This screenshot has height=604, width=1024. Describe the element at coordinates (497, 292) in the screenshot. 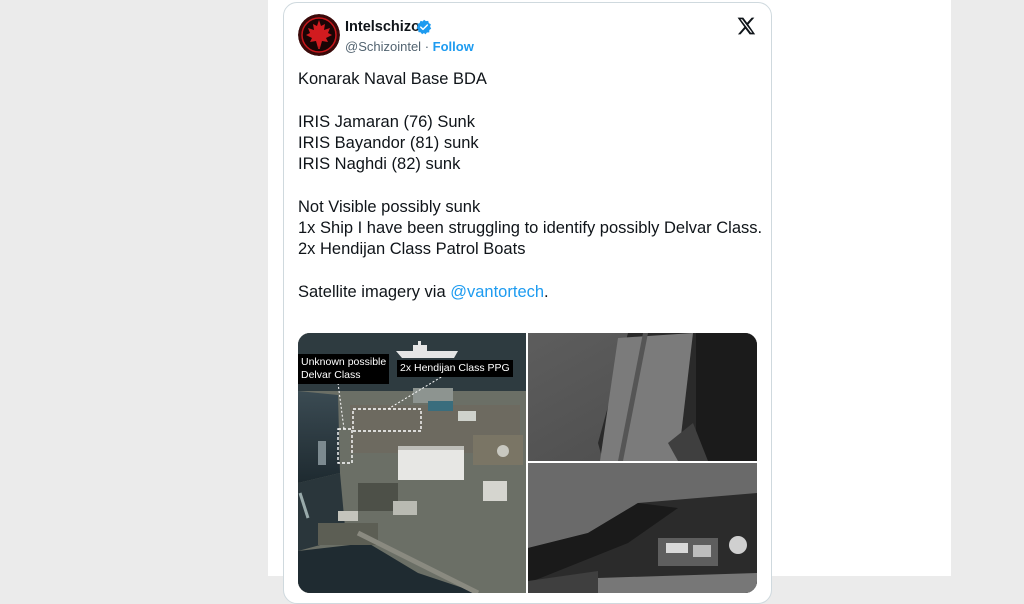

I see `mention-link: @vantortech` at that location.